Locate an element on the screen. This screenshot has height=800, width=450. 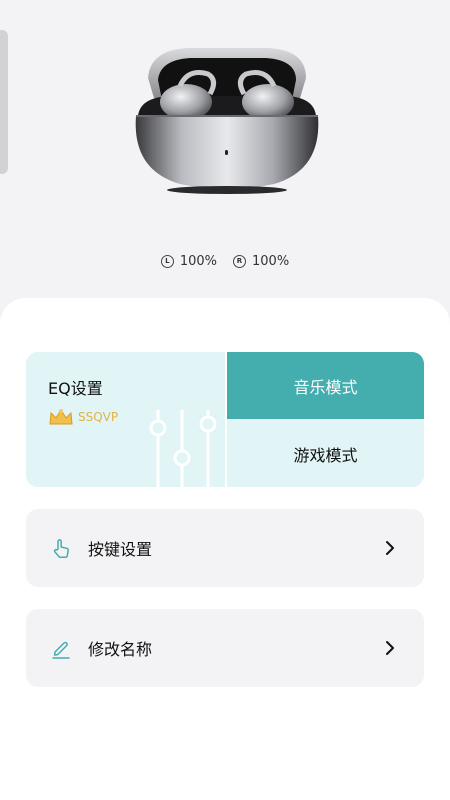
key-settings-row: 按键设置 is located at coordinates (225, 548).